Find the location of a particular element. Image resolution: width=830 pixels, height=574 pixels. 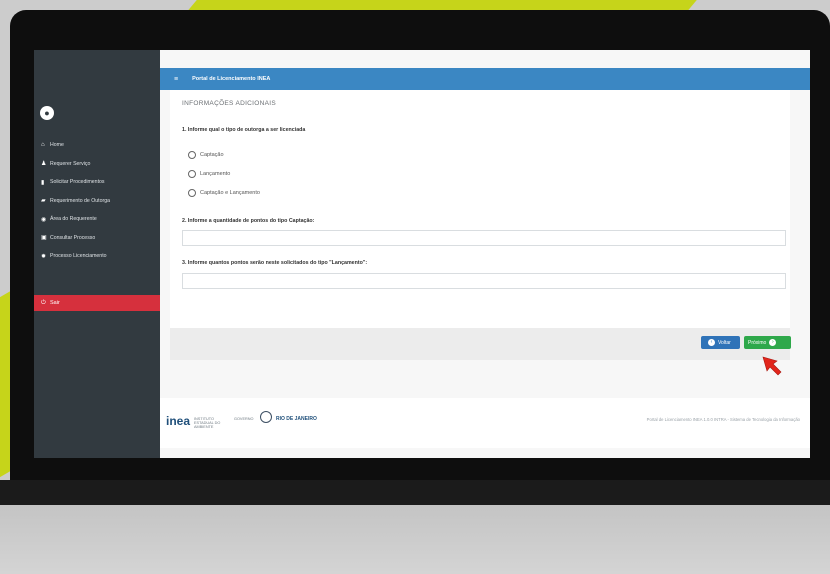

radio-option-captacao: Captação is located at coordinates (206, 155).